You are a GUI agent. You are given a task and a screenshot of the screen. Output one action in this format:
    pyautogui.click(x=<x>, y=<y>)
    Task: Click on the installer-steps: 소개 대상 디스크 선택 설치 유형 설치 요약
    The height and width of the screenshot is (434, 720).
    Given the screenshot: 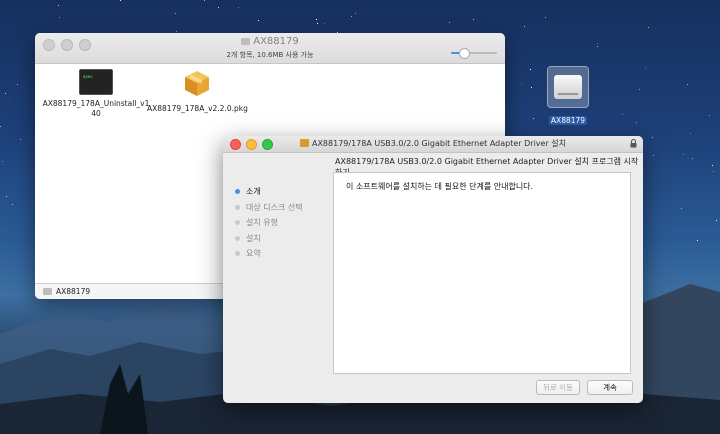 What is the action you would take?
    pyautogui.click(x=269, y=223)
    